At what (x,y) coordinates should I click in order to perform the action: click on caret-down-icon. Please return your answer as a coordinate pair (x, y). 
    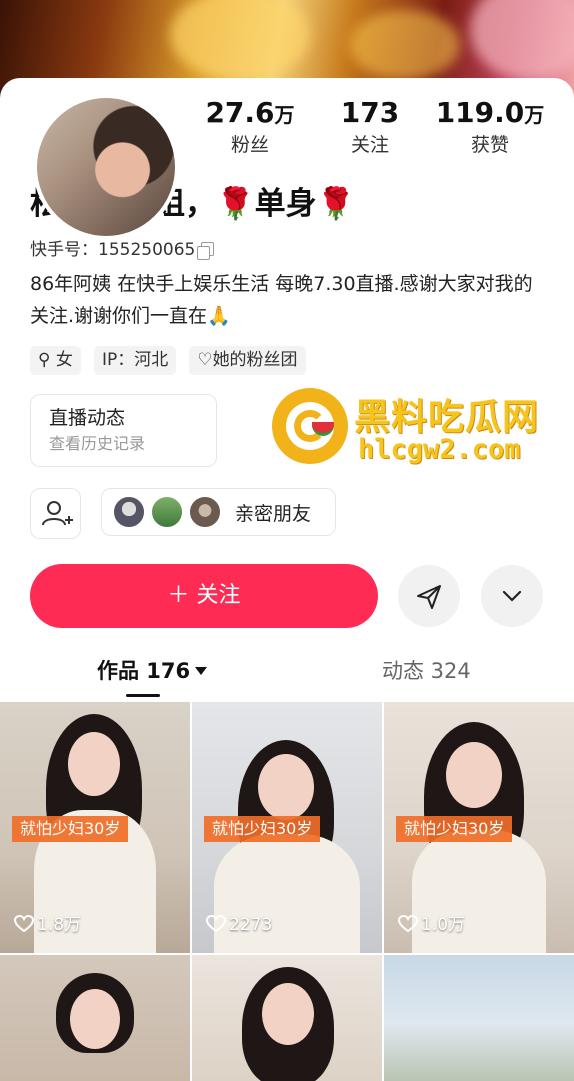
    Looking at the image, I should click on (201, 671).